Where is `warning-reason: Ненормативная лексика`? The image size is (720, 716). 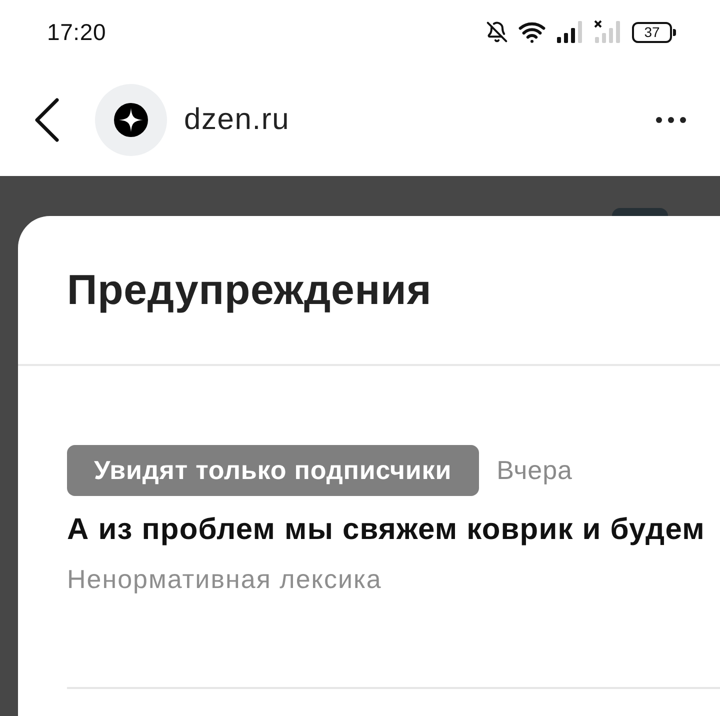
warning-reason: Ненормативная лексика is located at coordinates (225, 579).